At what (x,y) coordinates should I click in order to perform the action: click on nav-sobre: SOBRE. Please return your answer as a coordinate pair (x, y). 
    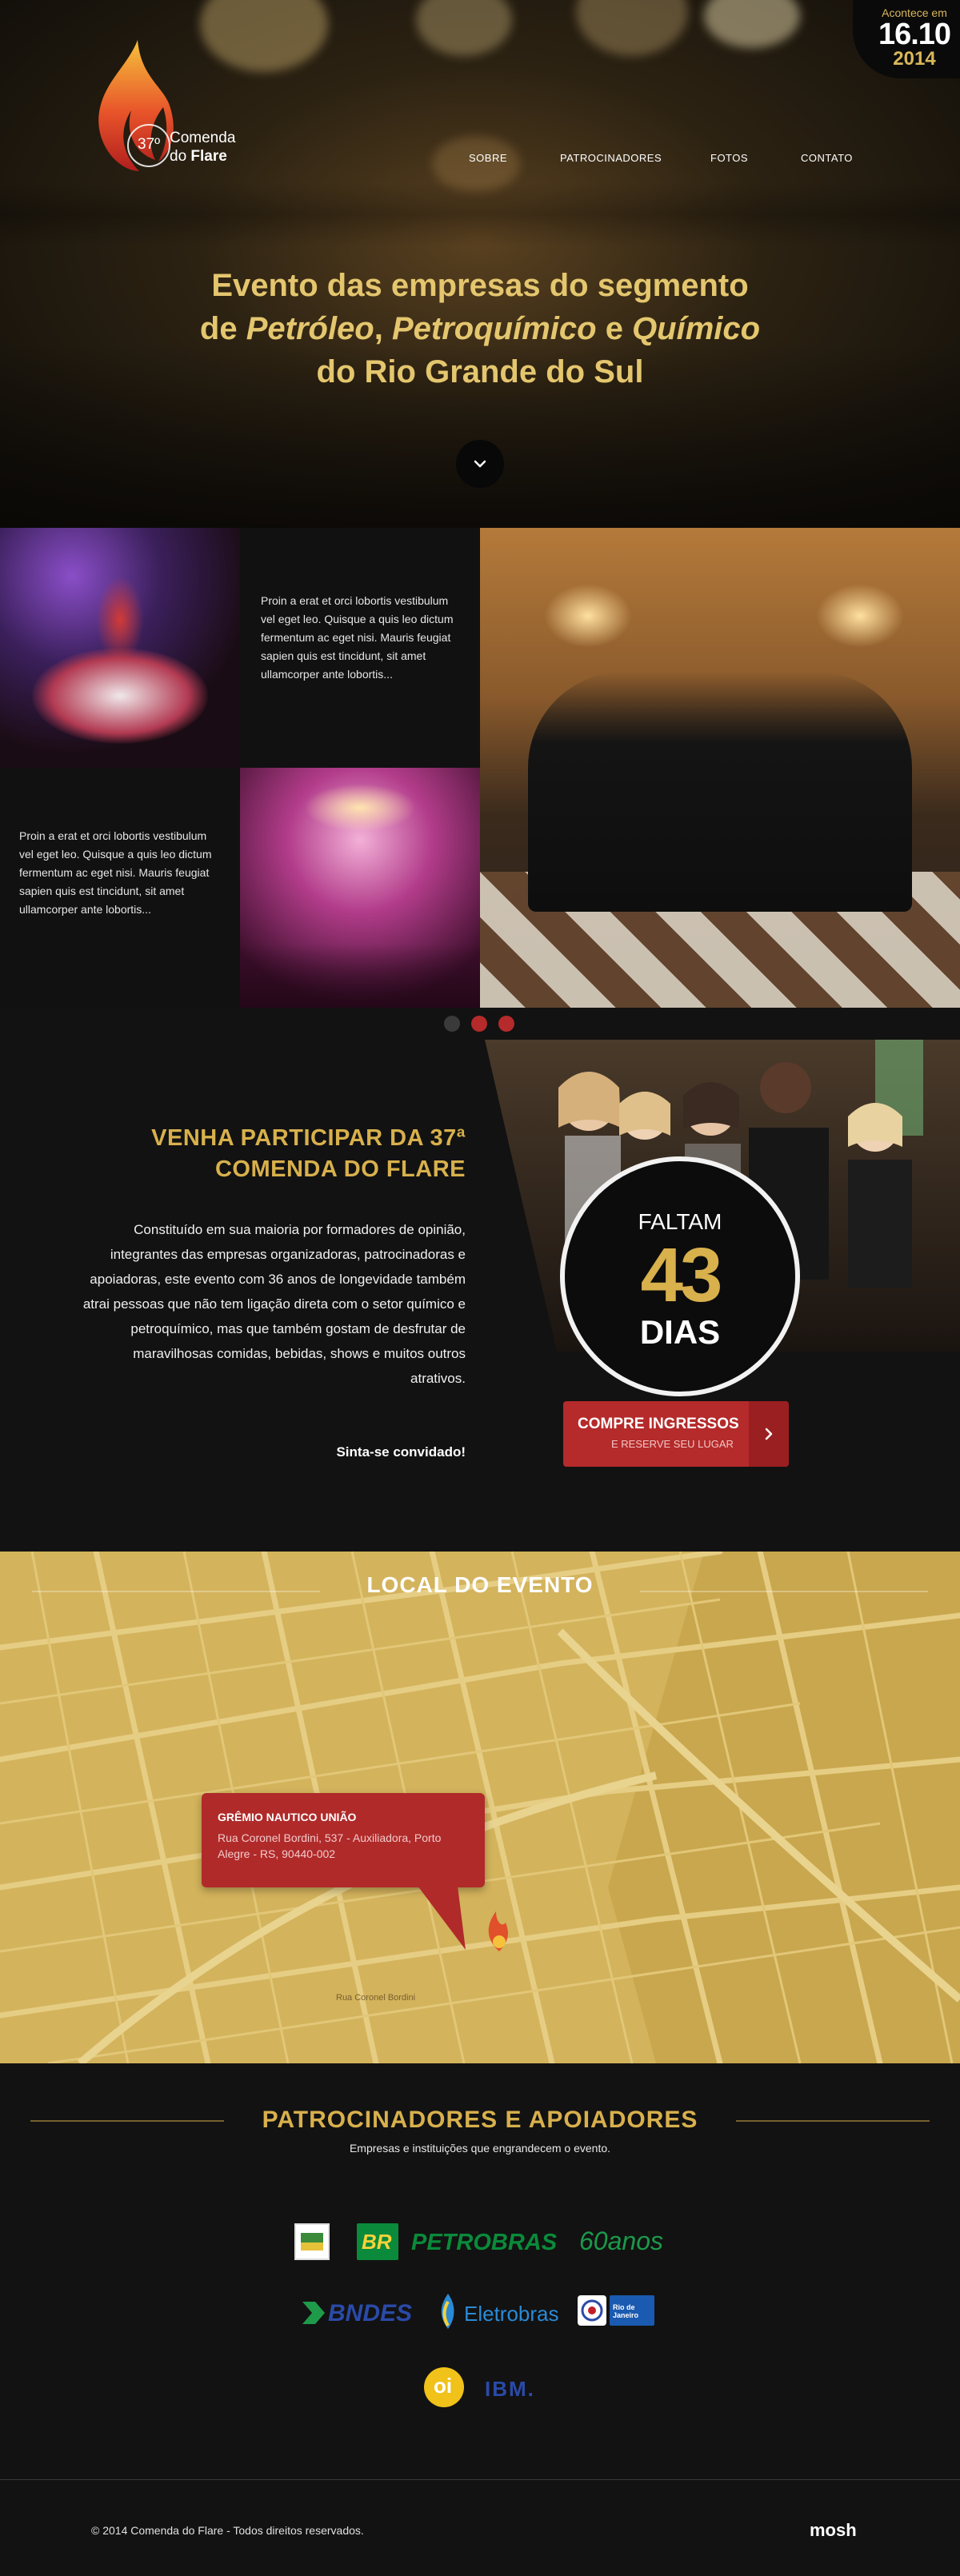
    Looking at the image, I should click on (488, 158).